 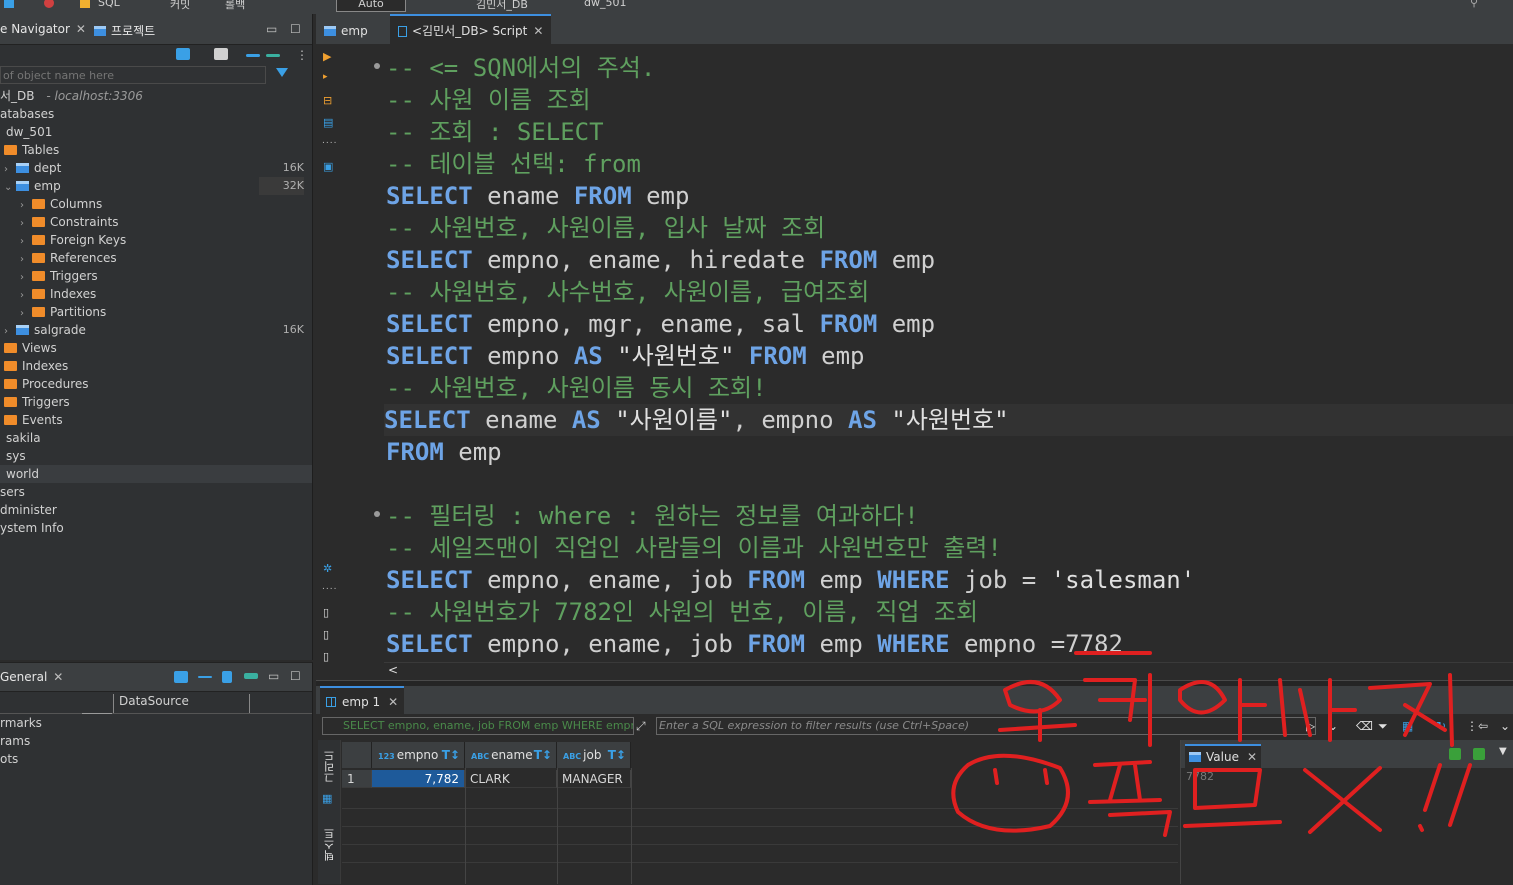 I want to click on databases-node: atabases, so click(x=27, y=114).